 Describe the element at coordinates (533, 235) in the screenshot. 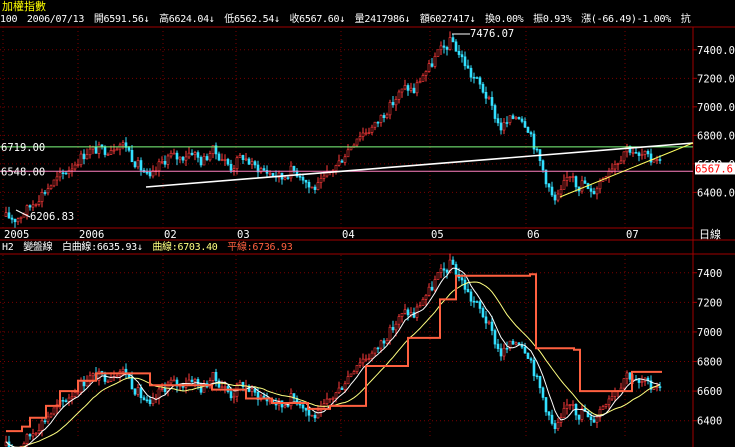

I see `x-tick-label: 06` at that location.